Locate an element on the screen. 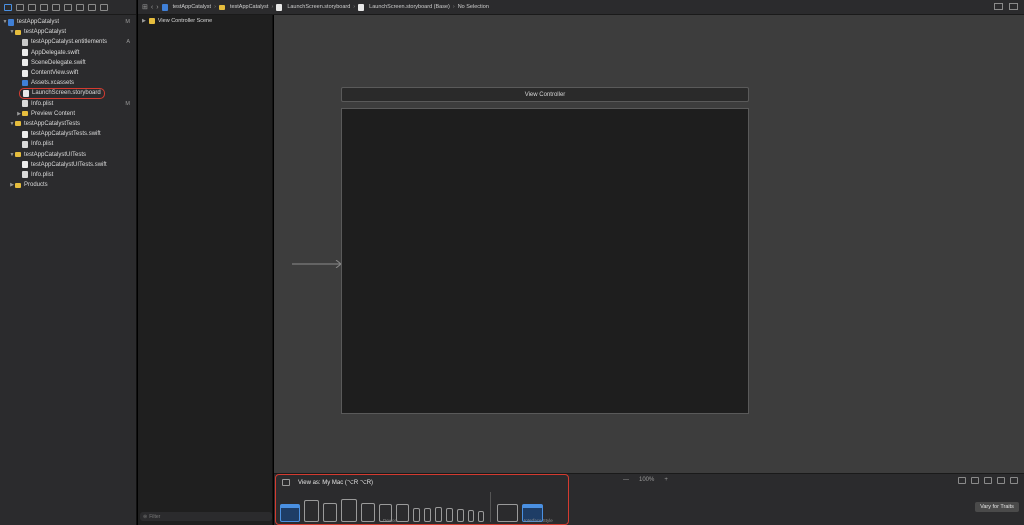 The width and height of the screenshot is (1024, 525). breadcrumb-project: testAppCatalyst is located at coordinates (186, 7).